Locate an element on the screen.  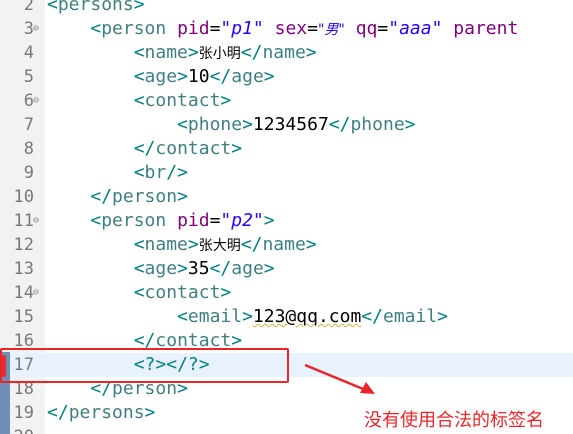
code-token: persons is located at coordinates (106, 412).